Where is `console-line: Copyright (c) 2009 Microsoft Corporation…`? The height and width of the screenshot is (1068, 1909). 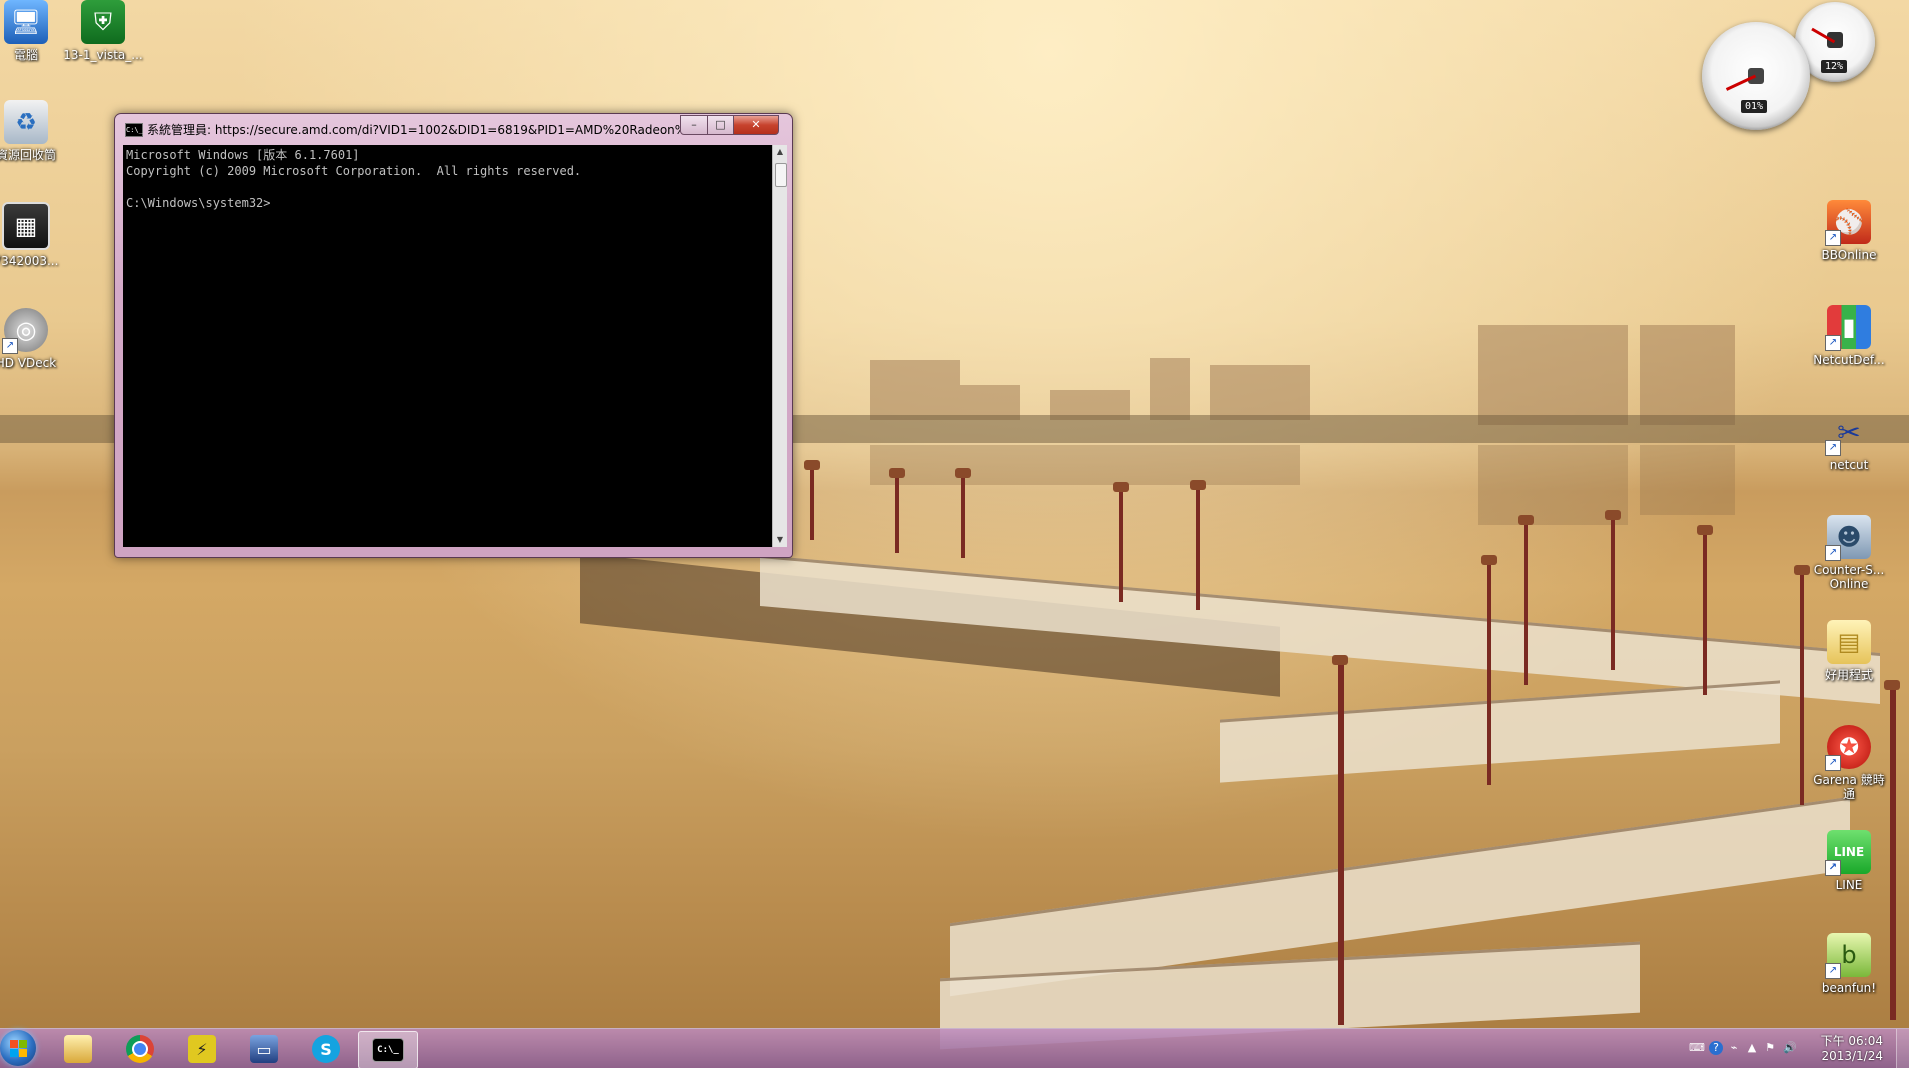 console-line: Copyright (c) 2009 Microsoft Corporation… is located at coordinates (354, 171).